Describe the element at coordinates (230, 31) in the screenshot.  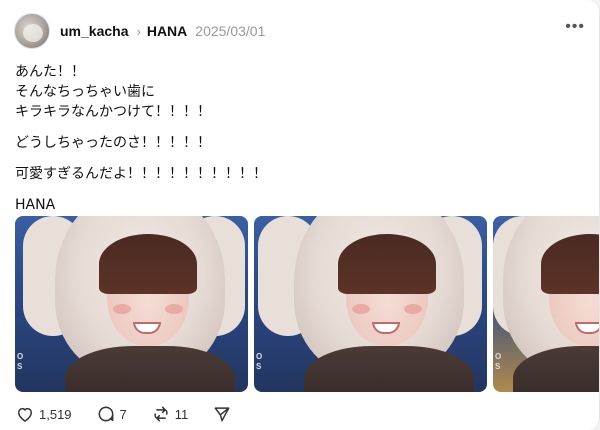
I see `post-date: 2025/03/01` at that location.